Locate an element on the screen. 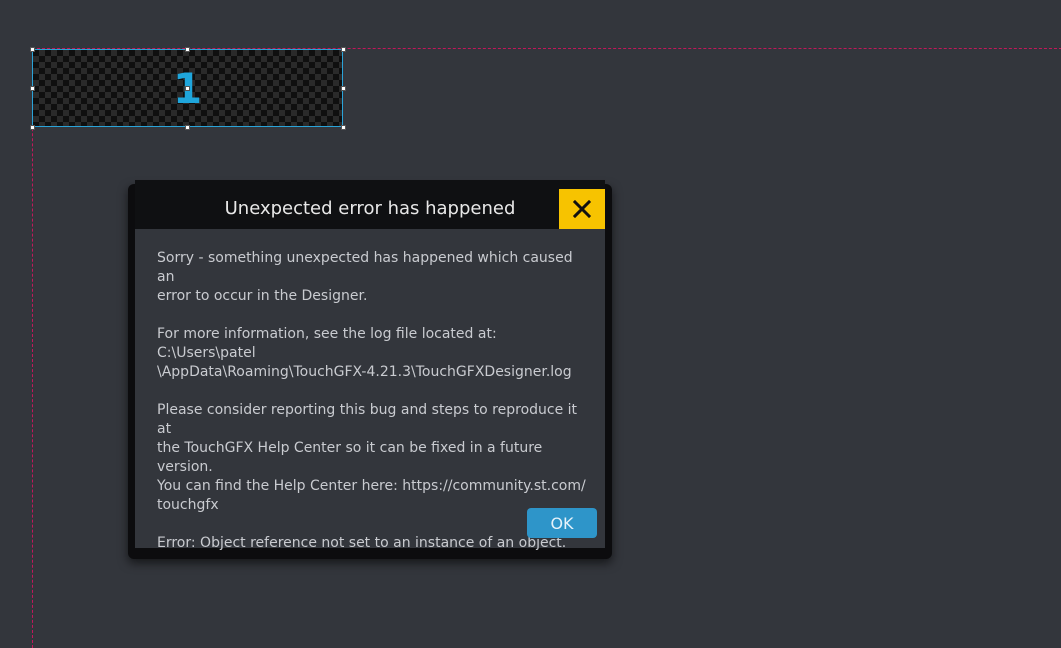 The image size is (1061, 648). resize-handle-middle-left is located at coordinates (32, 88).